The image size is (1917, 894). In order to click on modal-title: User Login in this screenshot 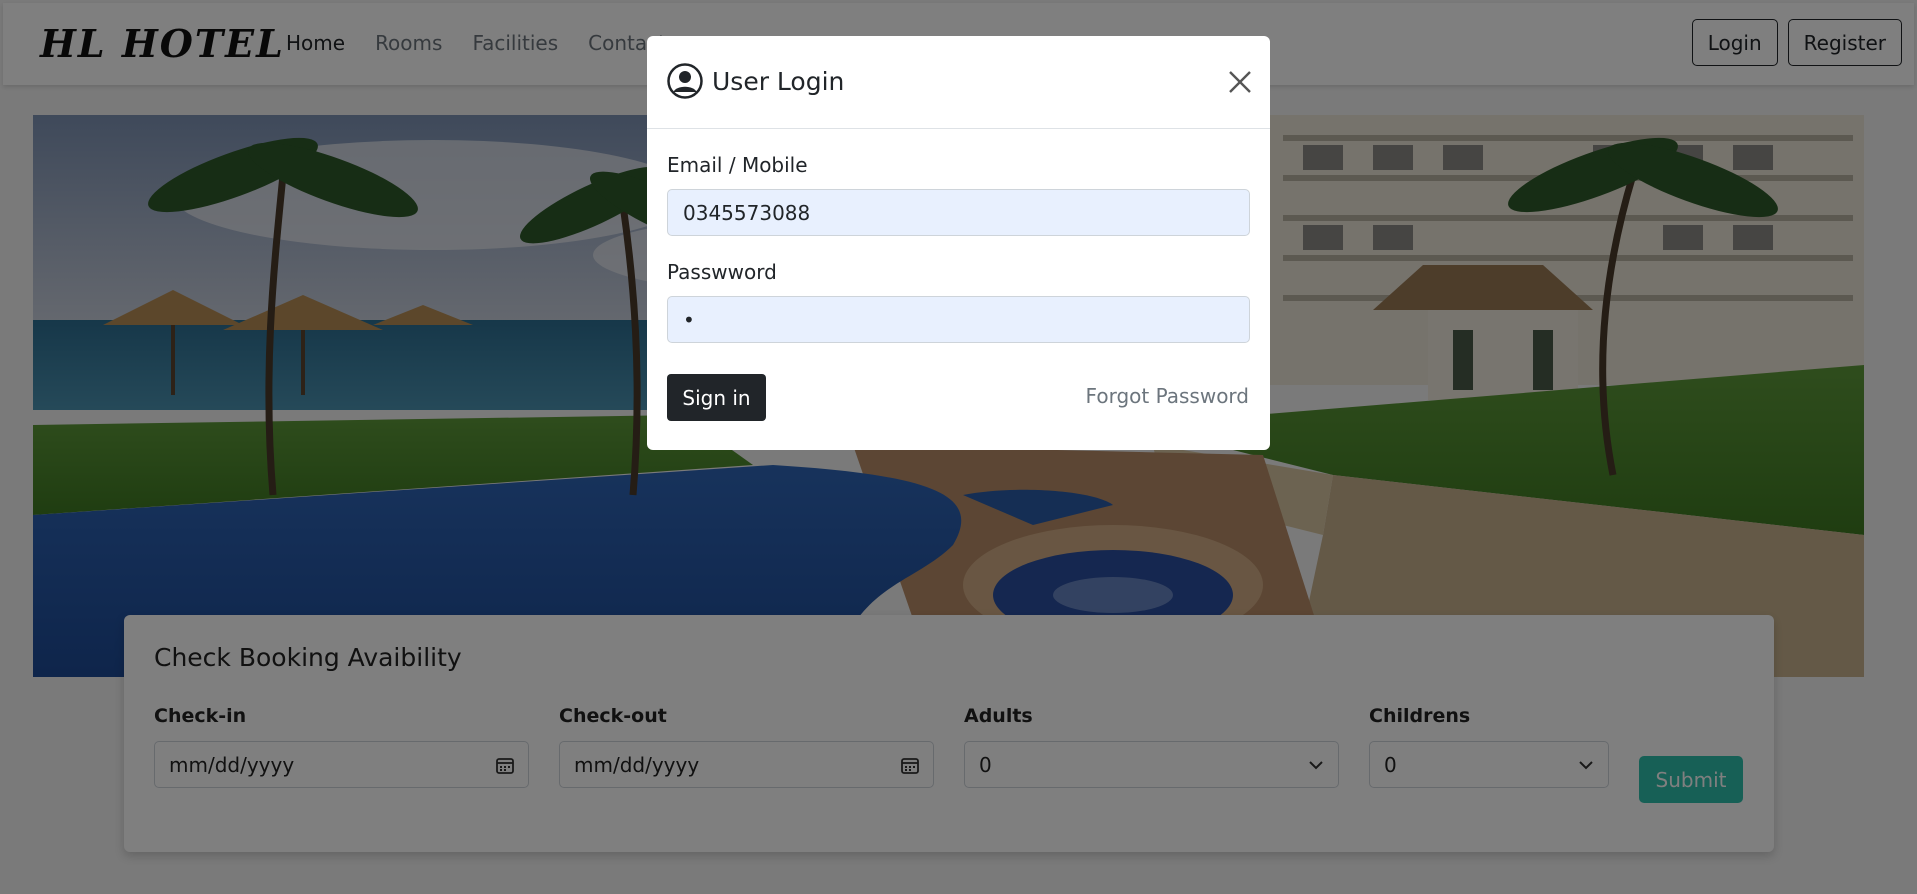, I will do `click(778, 81)`.